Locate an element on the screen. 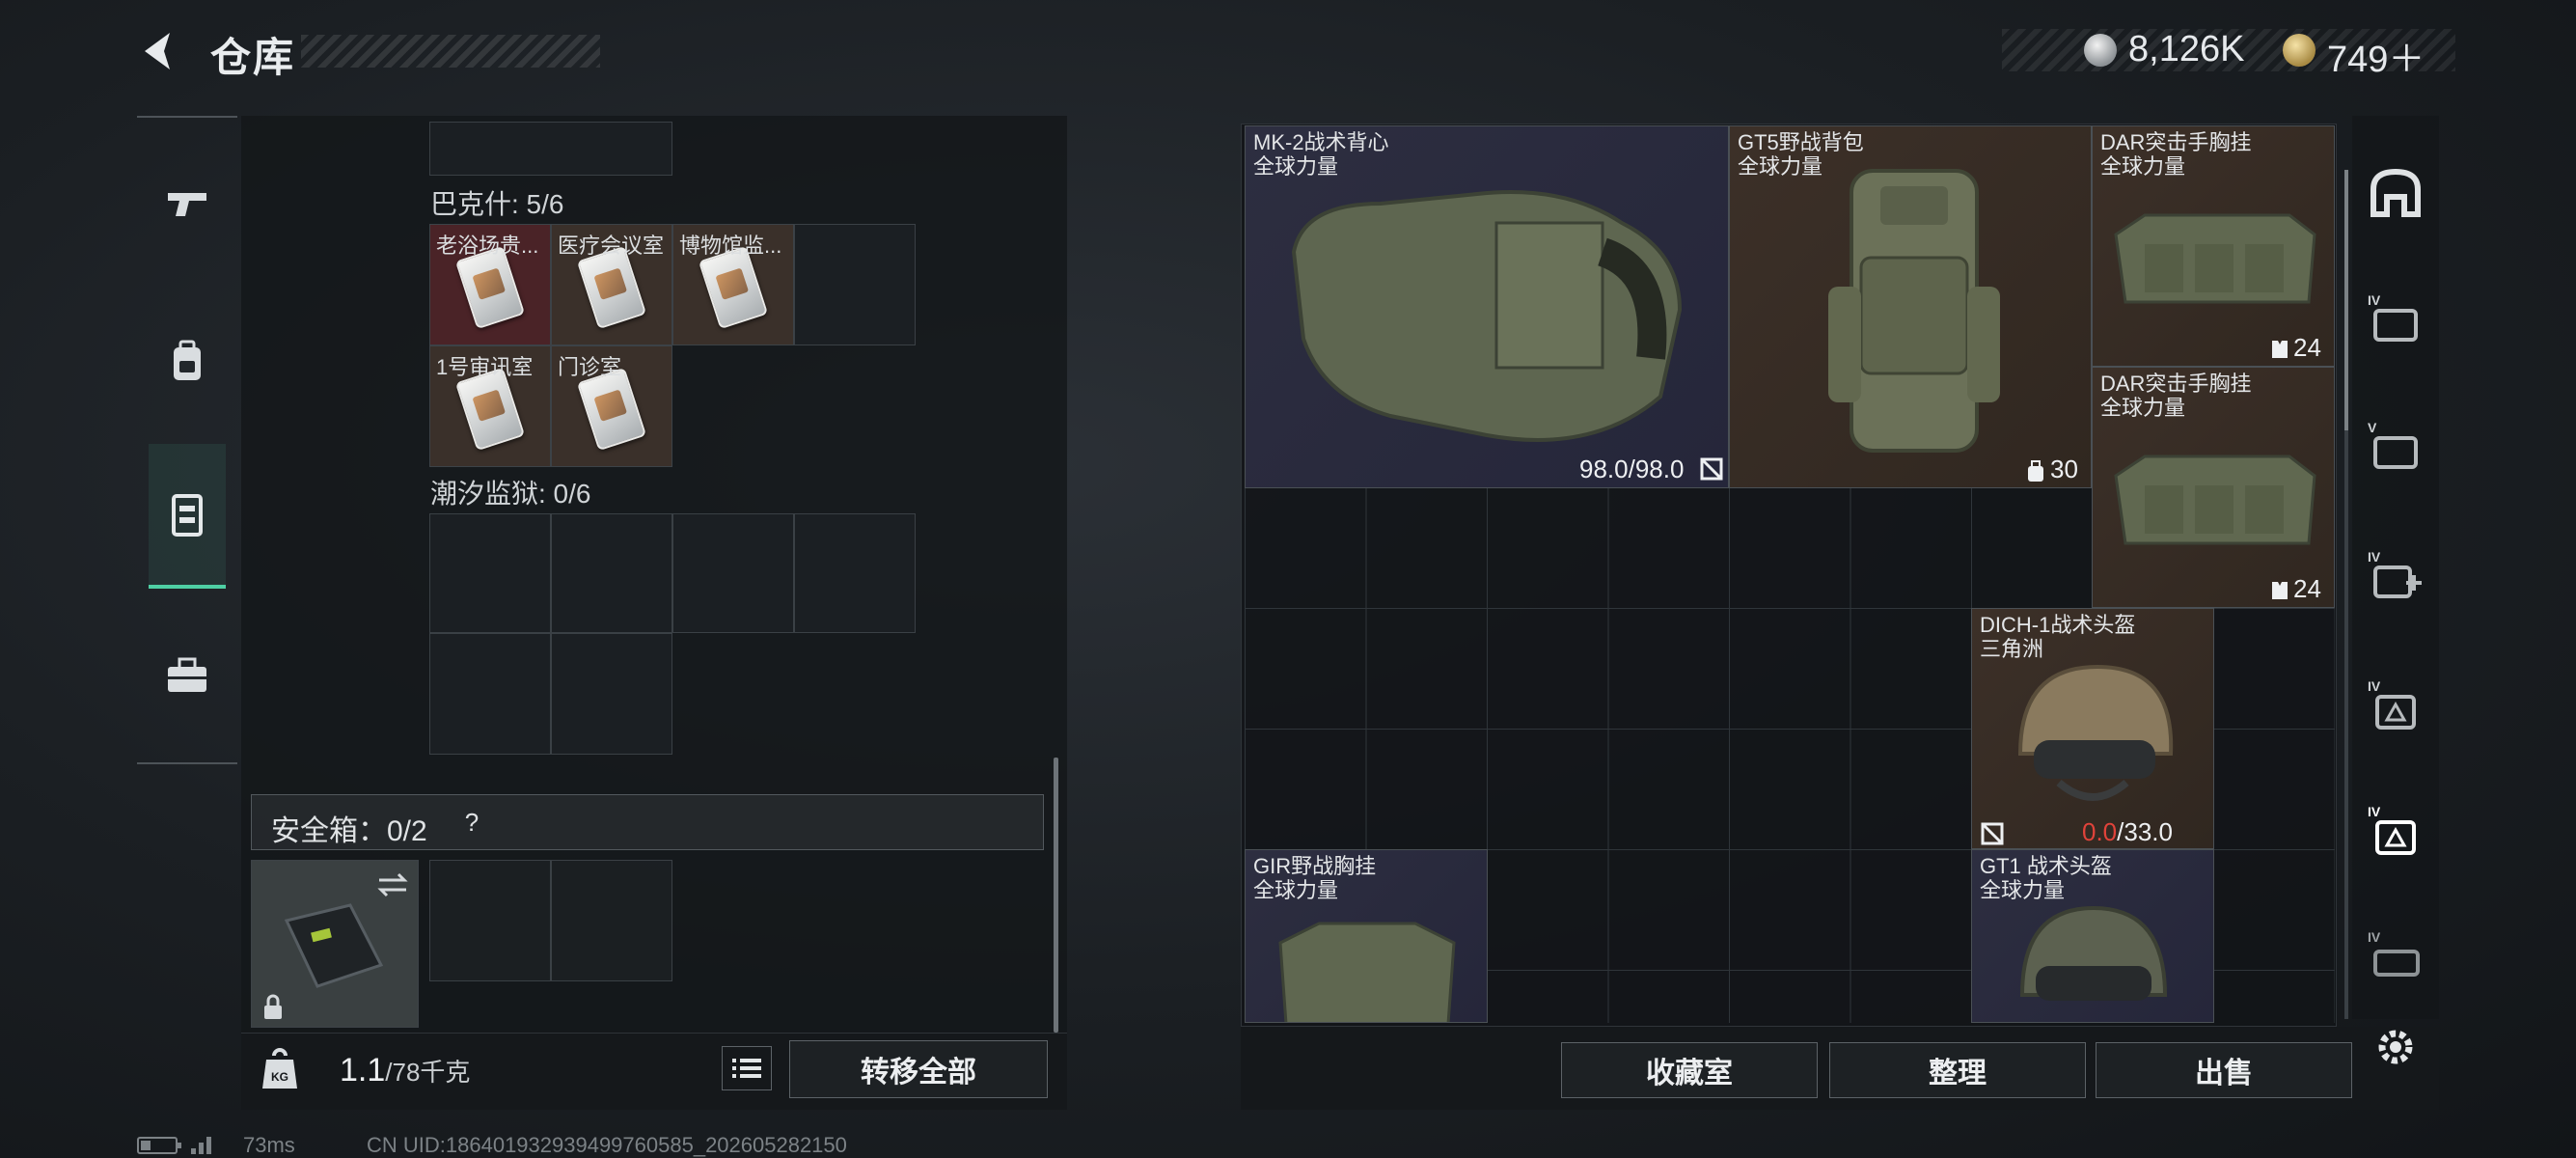 Image resolution: width=2576 pixels, height=1158 pixels. item-faction: 三角洲 is located at coordinates (2012, 649).